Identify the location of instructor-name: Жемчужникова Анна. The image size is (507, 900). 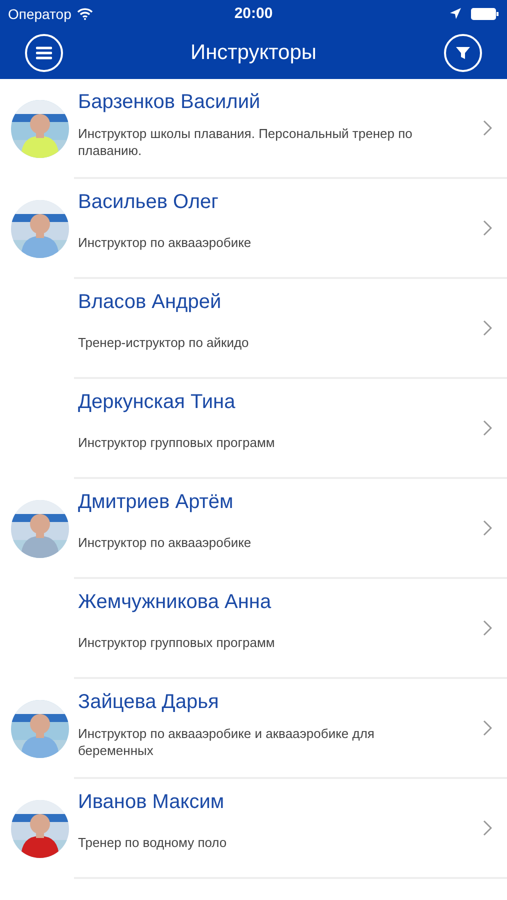
(175, 602).